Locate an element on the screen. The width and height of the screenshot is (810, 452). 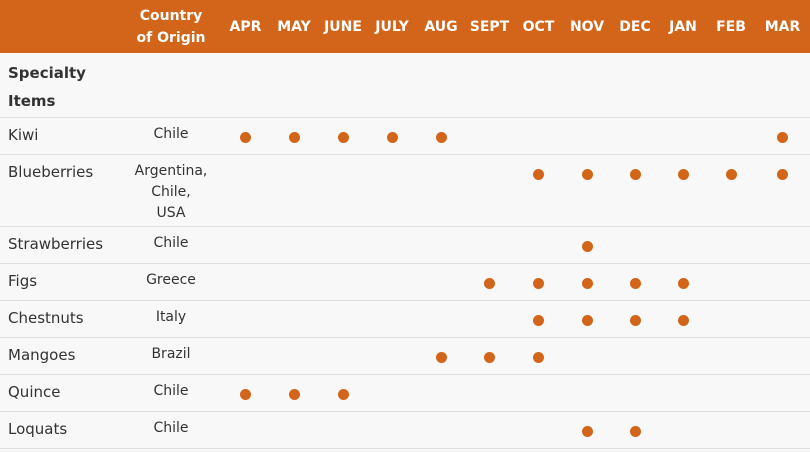
item-origin: Brazil is located at coordinates (171, 356).